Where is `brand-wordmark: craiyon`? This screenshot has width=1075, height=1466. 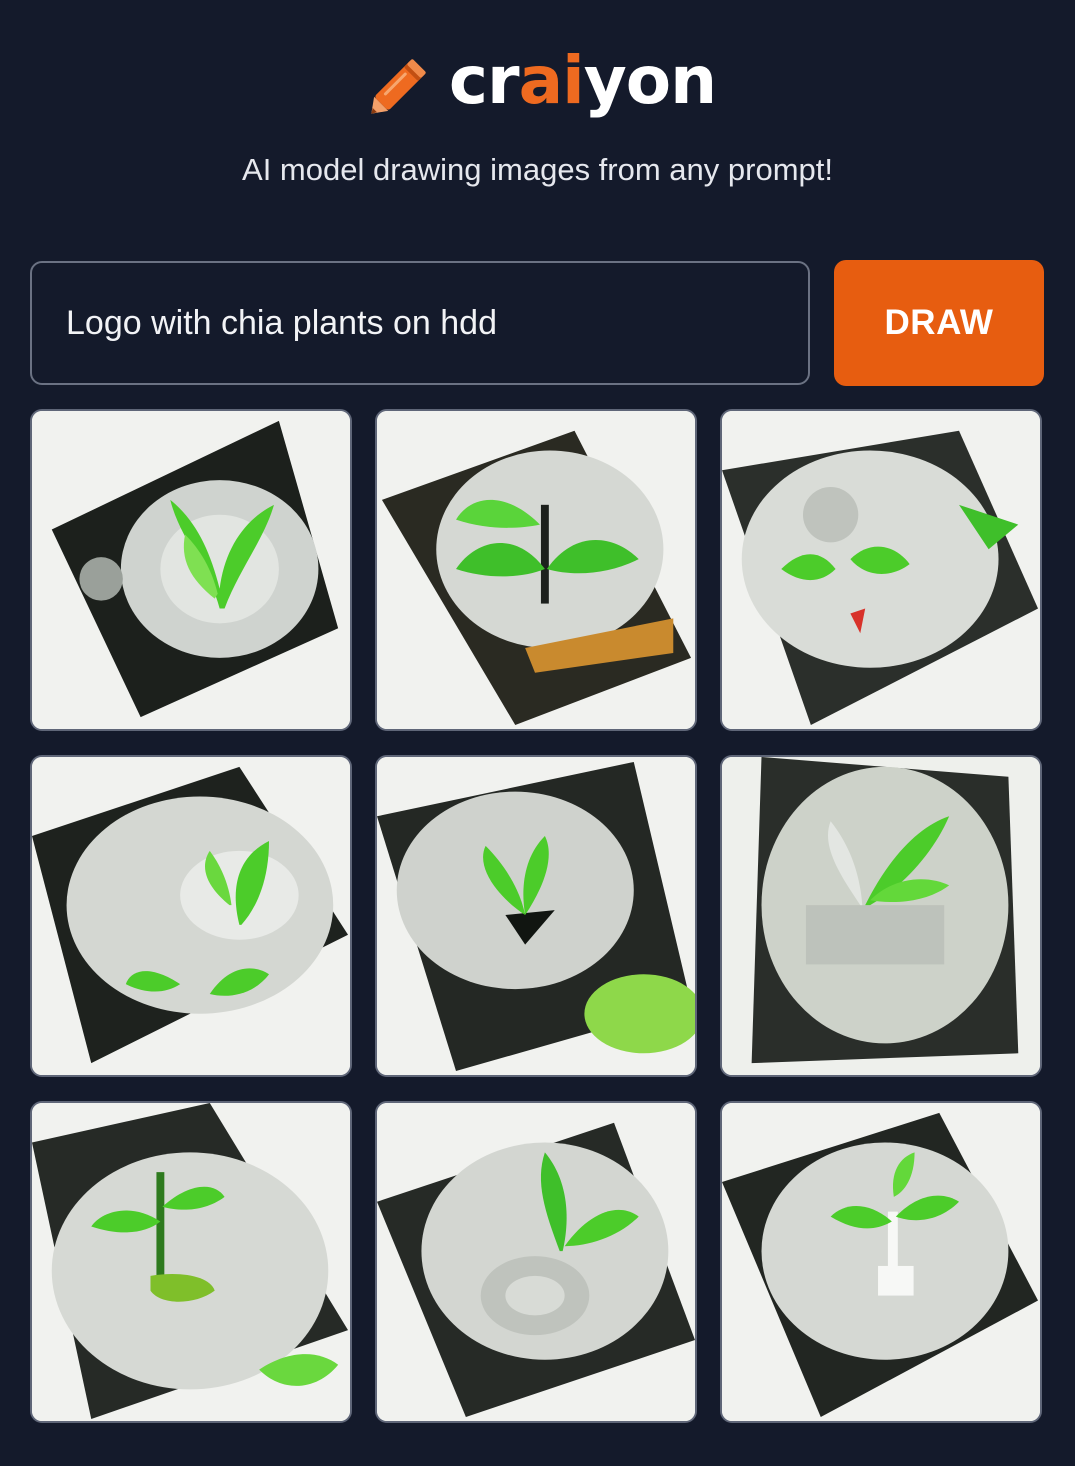
brand-wordmark: craiyon is located at coordinates (583, 81).